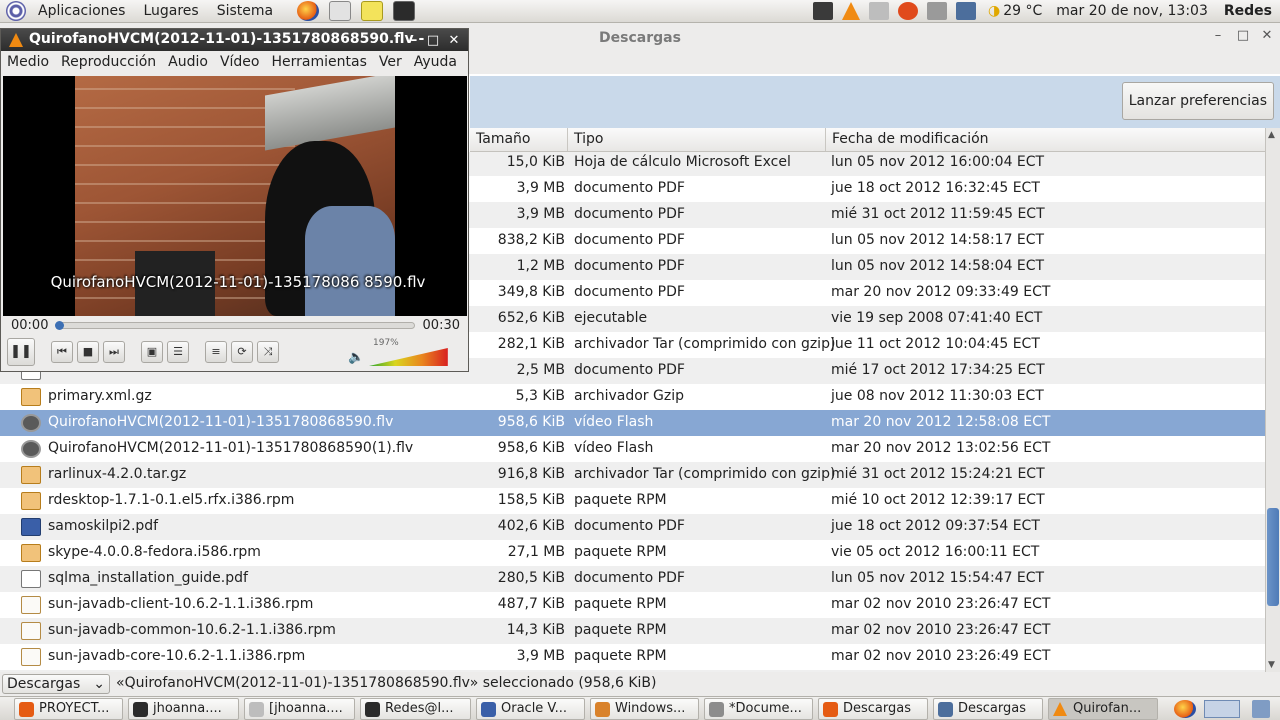 The width and height of the screenshot is (1280, 720). What do you see at coordinates (705, 474) in the screenshot?
I see `file-type: archivador Tar (comprimido con gzip)` at bounding box center [705, 474].